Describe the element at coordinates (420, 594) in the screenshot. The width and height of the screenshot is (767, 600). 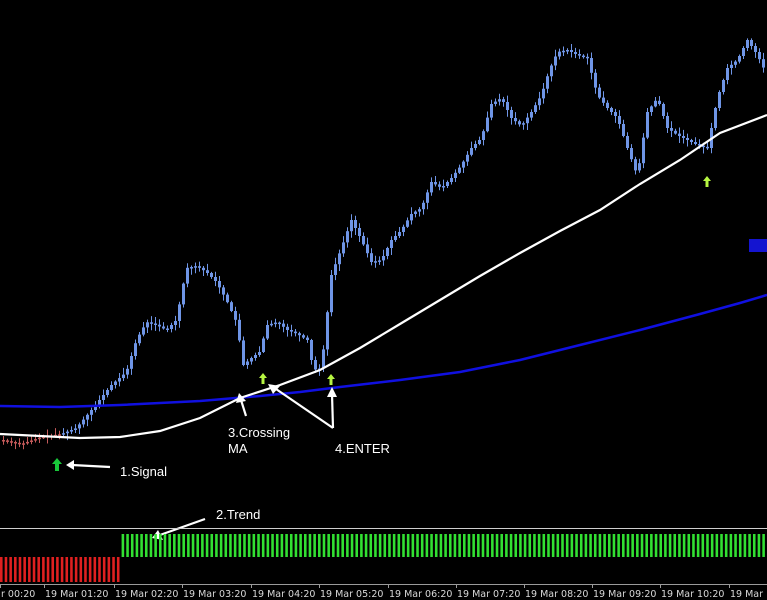
I see `time-axis-tick-label: 19 Mar 06:20` at that location.